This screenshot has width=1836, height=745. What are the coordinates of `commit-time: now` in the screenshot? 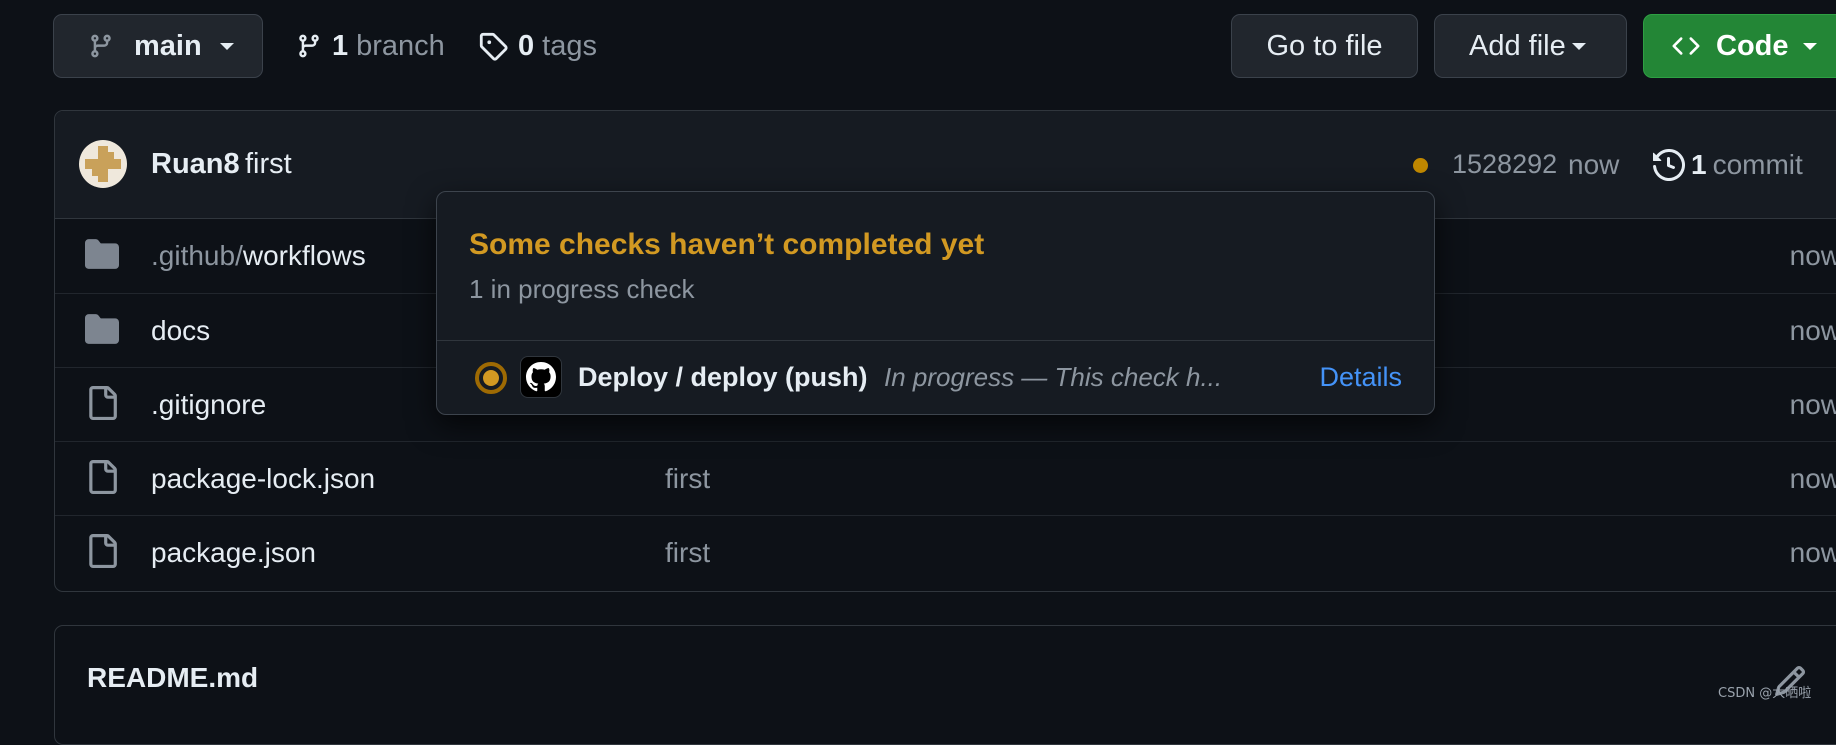 It's located at (1594, 164).